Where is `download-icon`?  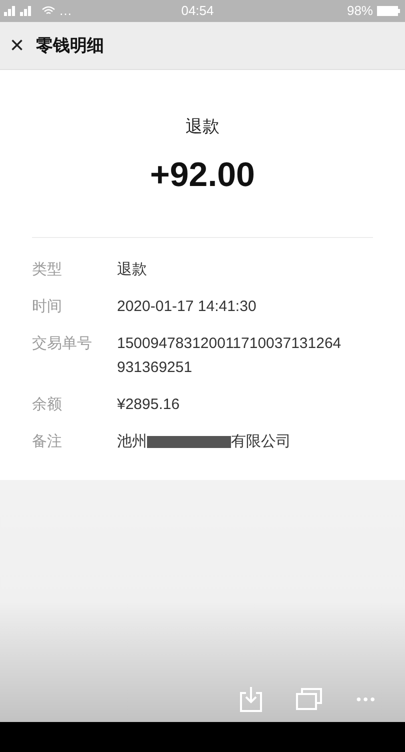 download-icon is located at coordinates (251, 699).